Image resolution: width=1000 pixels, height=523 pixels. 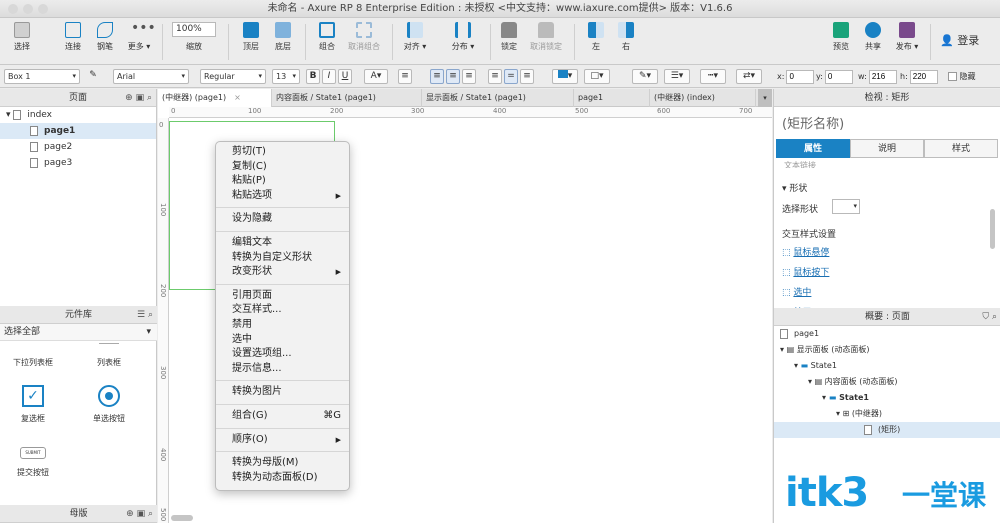 I want to click on arrow-style-button: ⇄▾, so click(x=749, y=76).